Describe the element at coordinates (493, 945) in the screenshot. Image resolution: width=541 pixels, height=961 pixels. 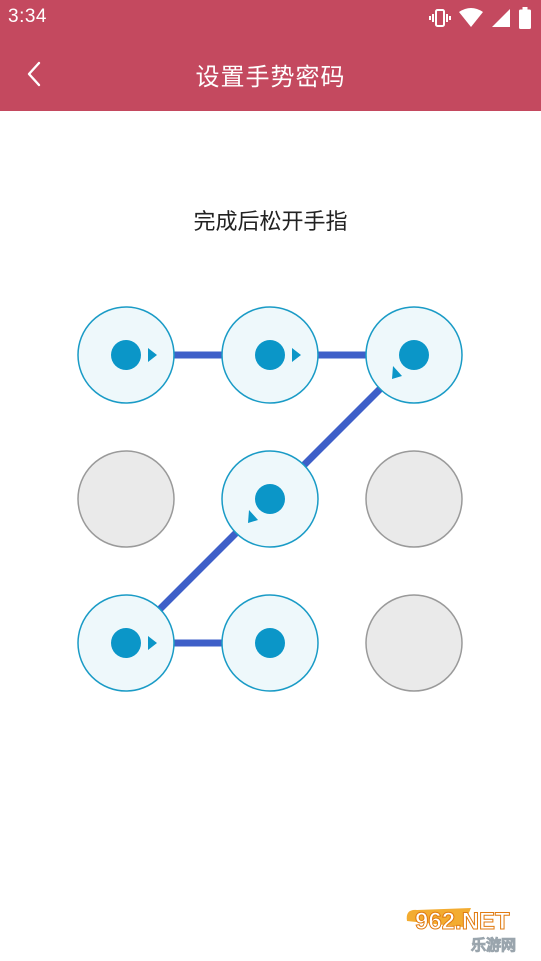
I see `watermark-sub: 乐游网` at that location.